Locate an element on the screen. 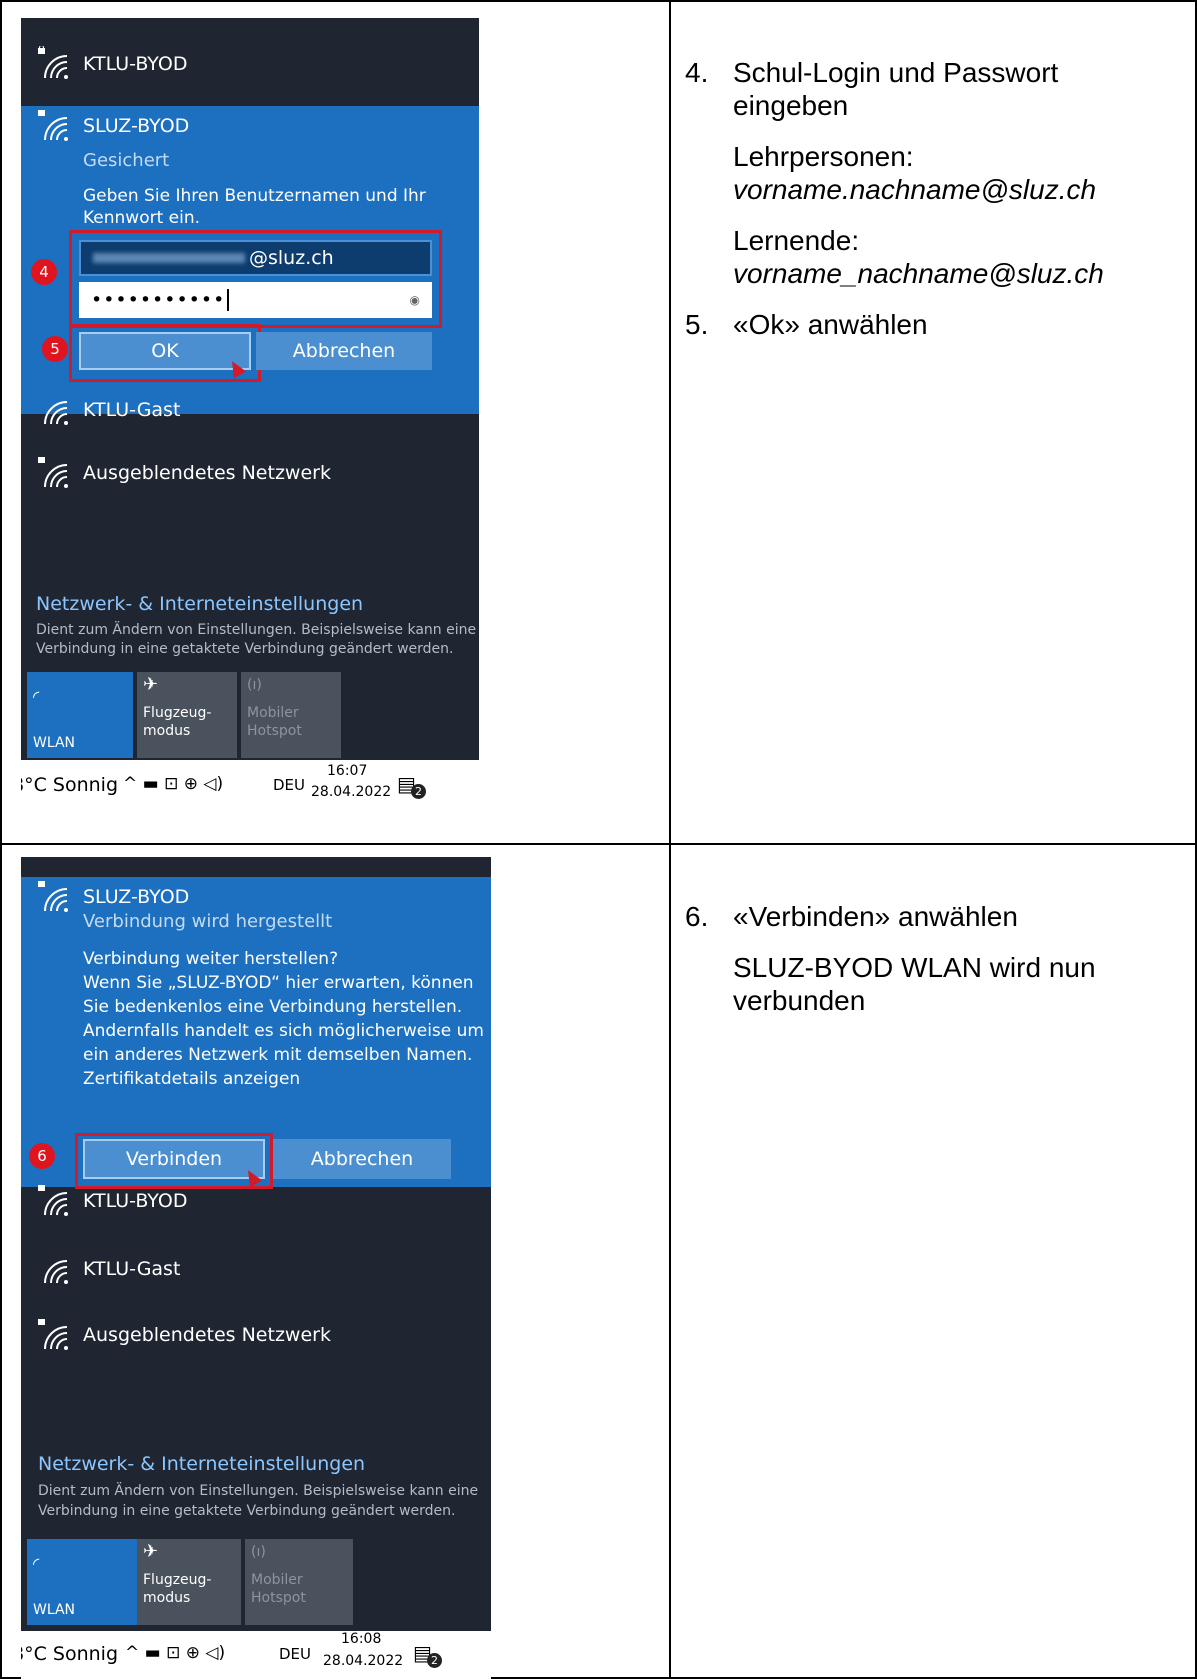 The image size is (1197, 1679). username-blurred is located at coordinates (169, 258).